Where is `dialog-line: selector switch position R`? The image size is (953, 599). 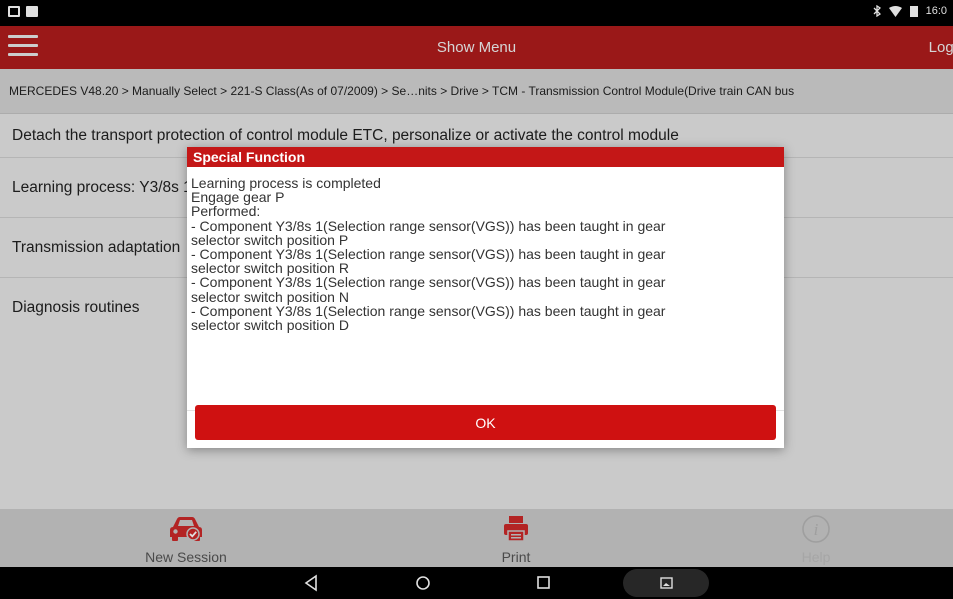
dialog-line: selector switch position R is located at coordinates (270, 268).